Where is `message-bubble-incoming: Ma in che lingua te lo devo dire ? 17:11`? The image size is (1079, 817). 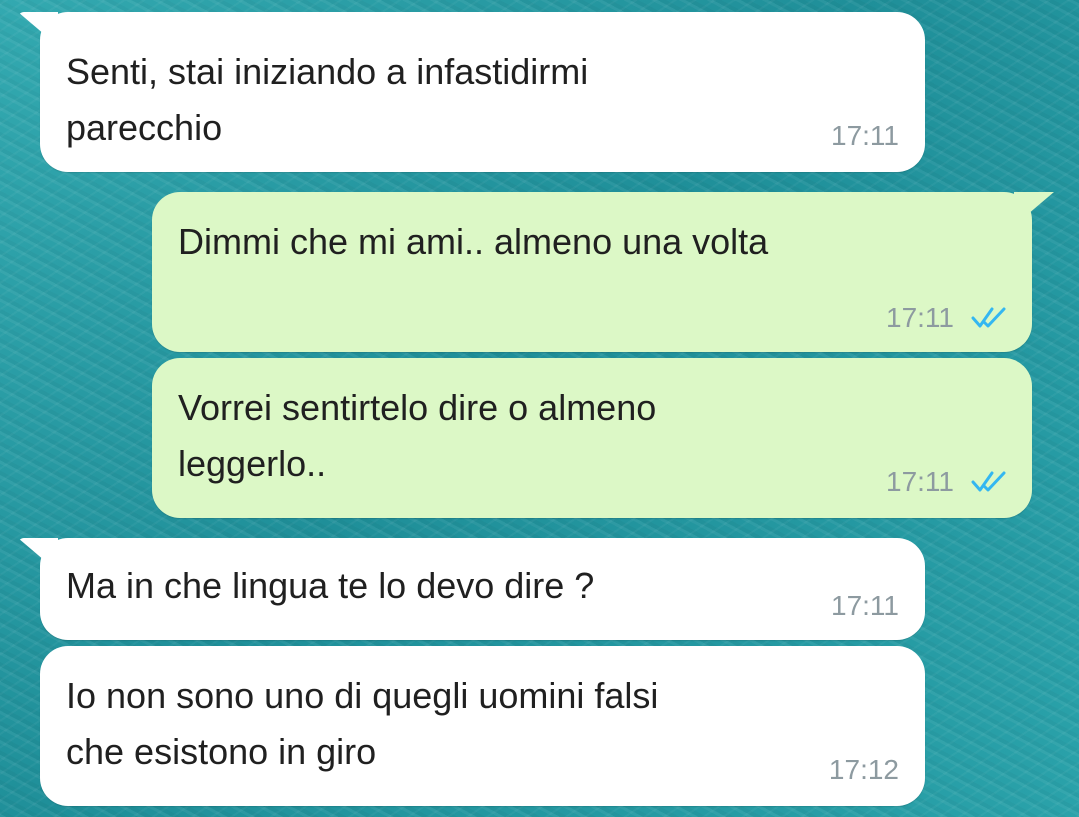
message-bubble-incoming: Ma in che lingua te lo devo dire ? 17:11 is located at coordinates (471, 589).